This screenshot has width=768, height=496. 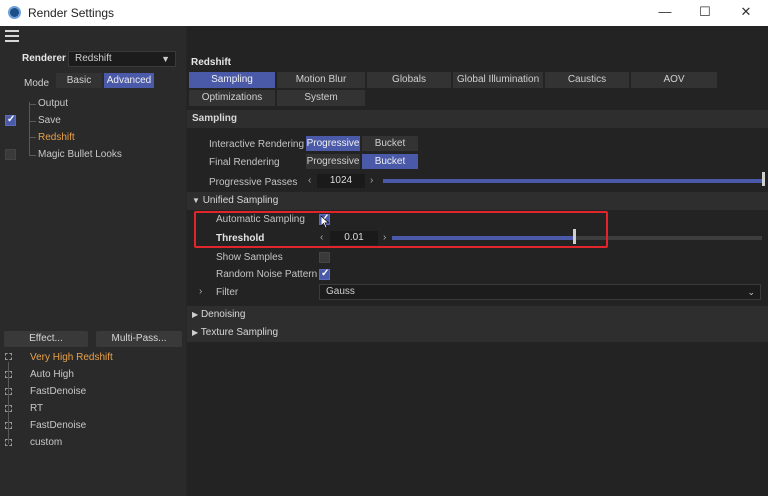 I want to click on renderer-value: Redshift, so click(x=93, y=58).